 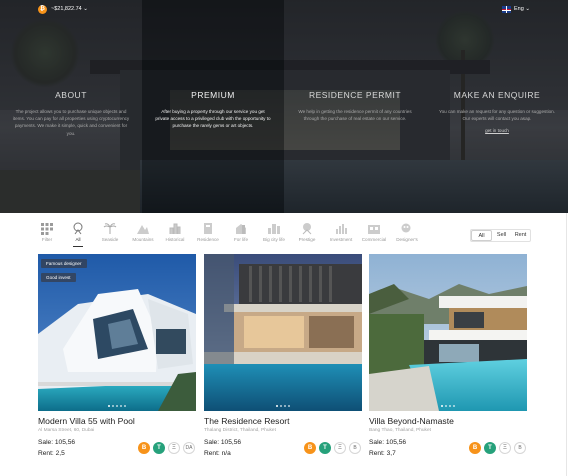 What do you see at coordinates (66, 430) in the screenshot?
I see `property-address: Al Marsa Street, 60, Dubai` at bounding box center [66, 430].